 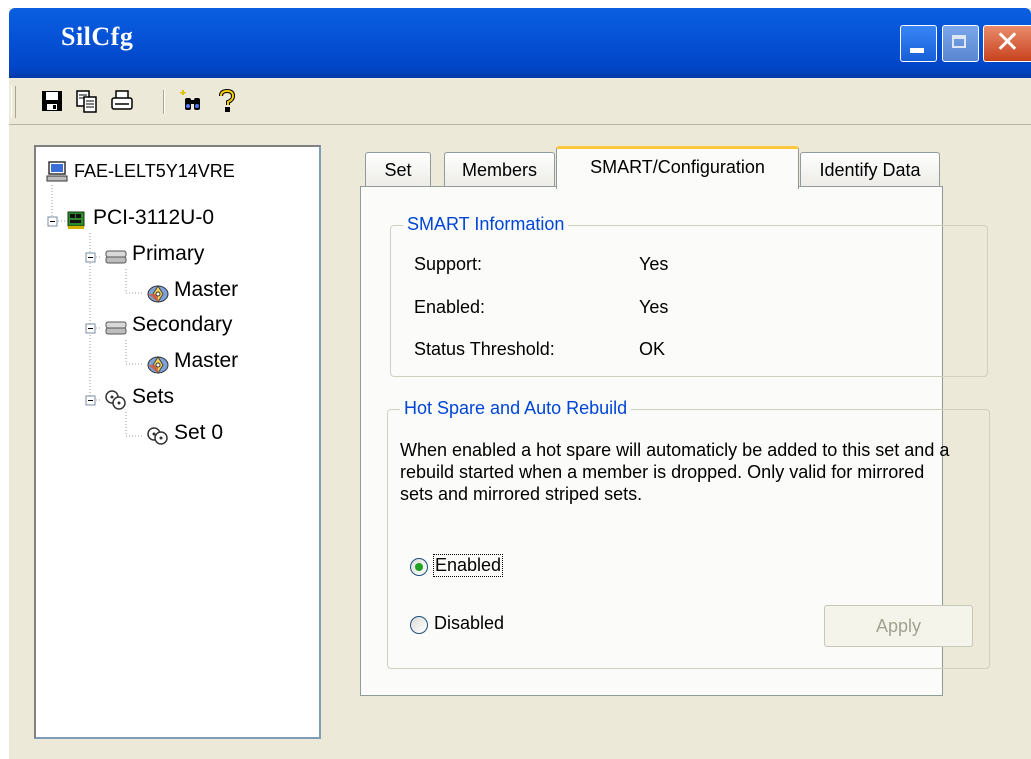 I want to click on help-button, so click(x=227, y=101).